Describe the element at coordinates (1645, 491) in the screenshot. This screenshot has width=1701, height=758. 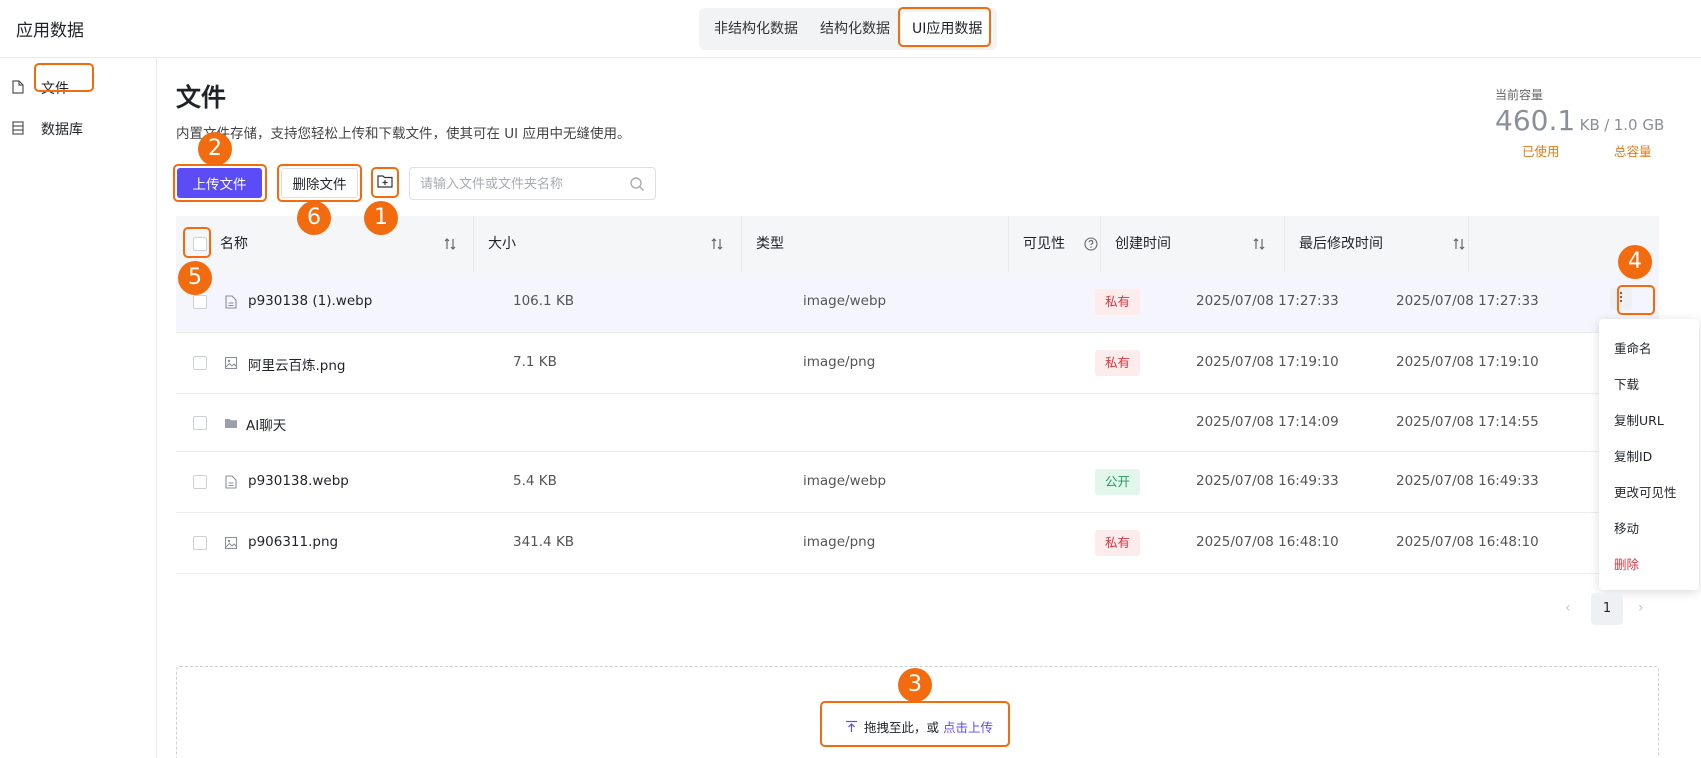
I see `menu-item-change-visibility: 更改可见性` at that location.